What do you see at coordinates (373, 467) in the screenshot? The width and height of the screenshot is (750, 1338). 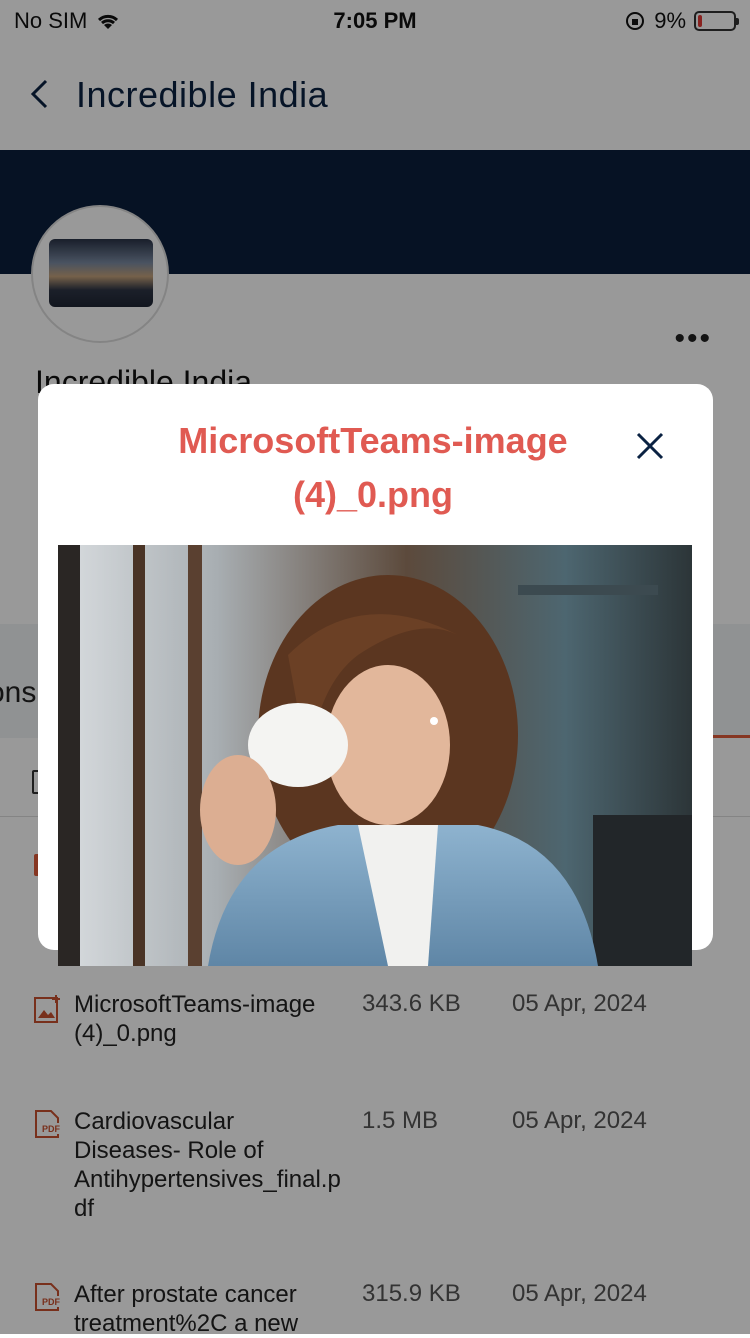 I see `modal-title: MicrosoftTeams-image (4)_0.png` at bounding box center [373, 467].